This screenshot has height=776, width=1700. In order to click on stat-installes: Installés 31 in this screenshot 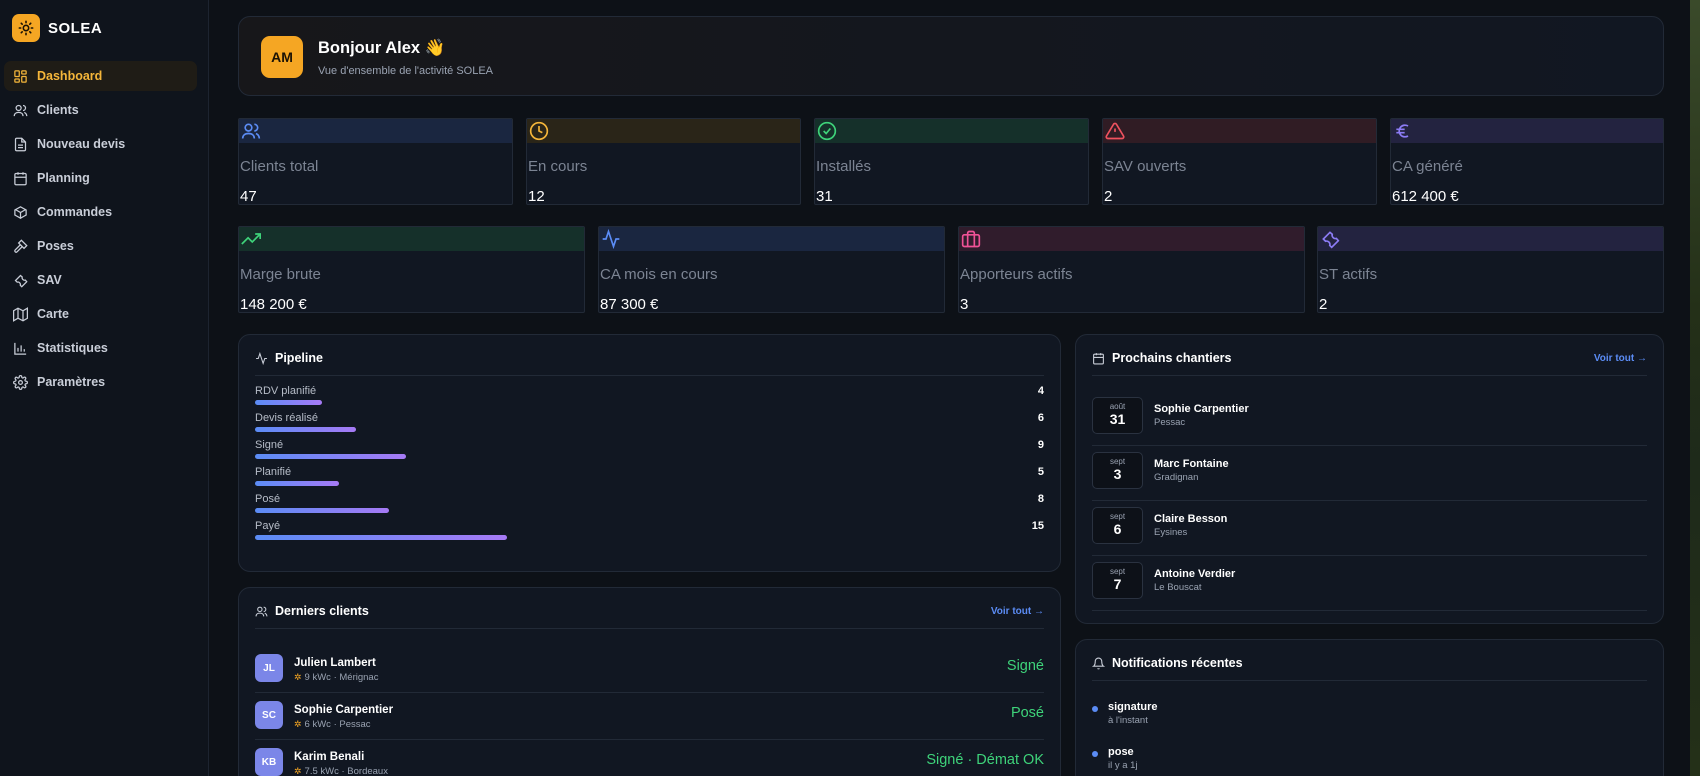, I will do `click(951, 161)`.